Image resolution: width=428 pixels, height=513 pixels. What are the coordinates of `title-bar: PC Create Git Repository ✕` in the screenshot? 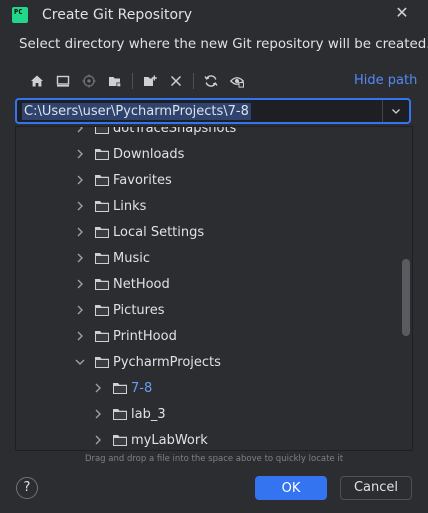 It's located at (214, 16).